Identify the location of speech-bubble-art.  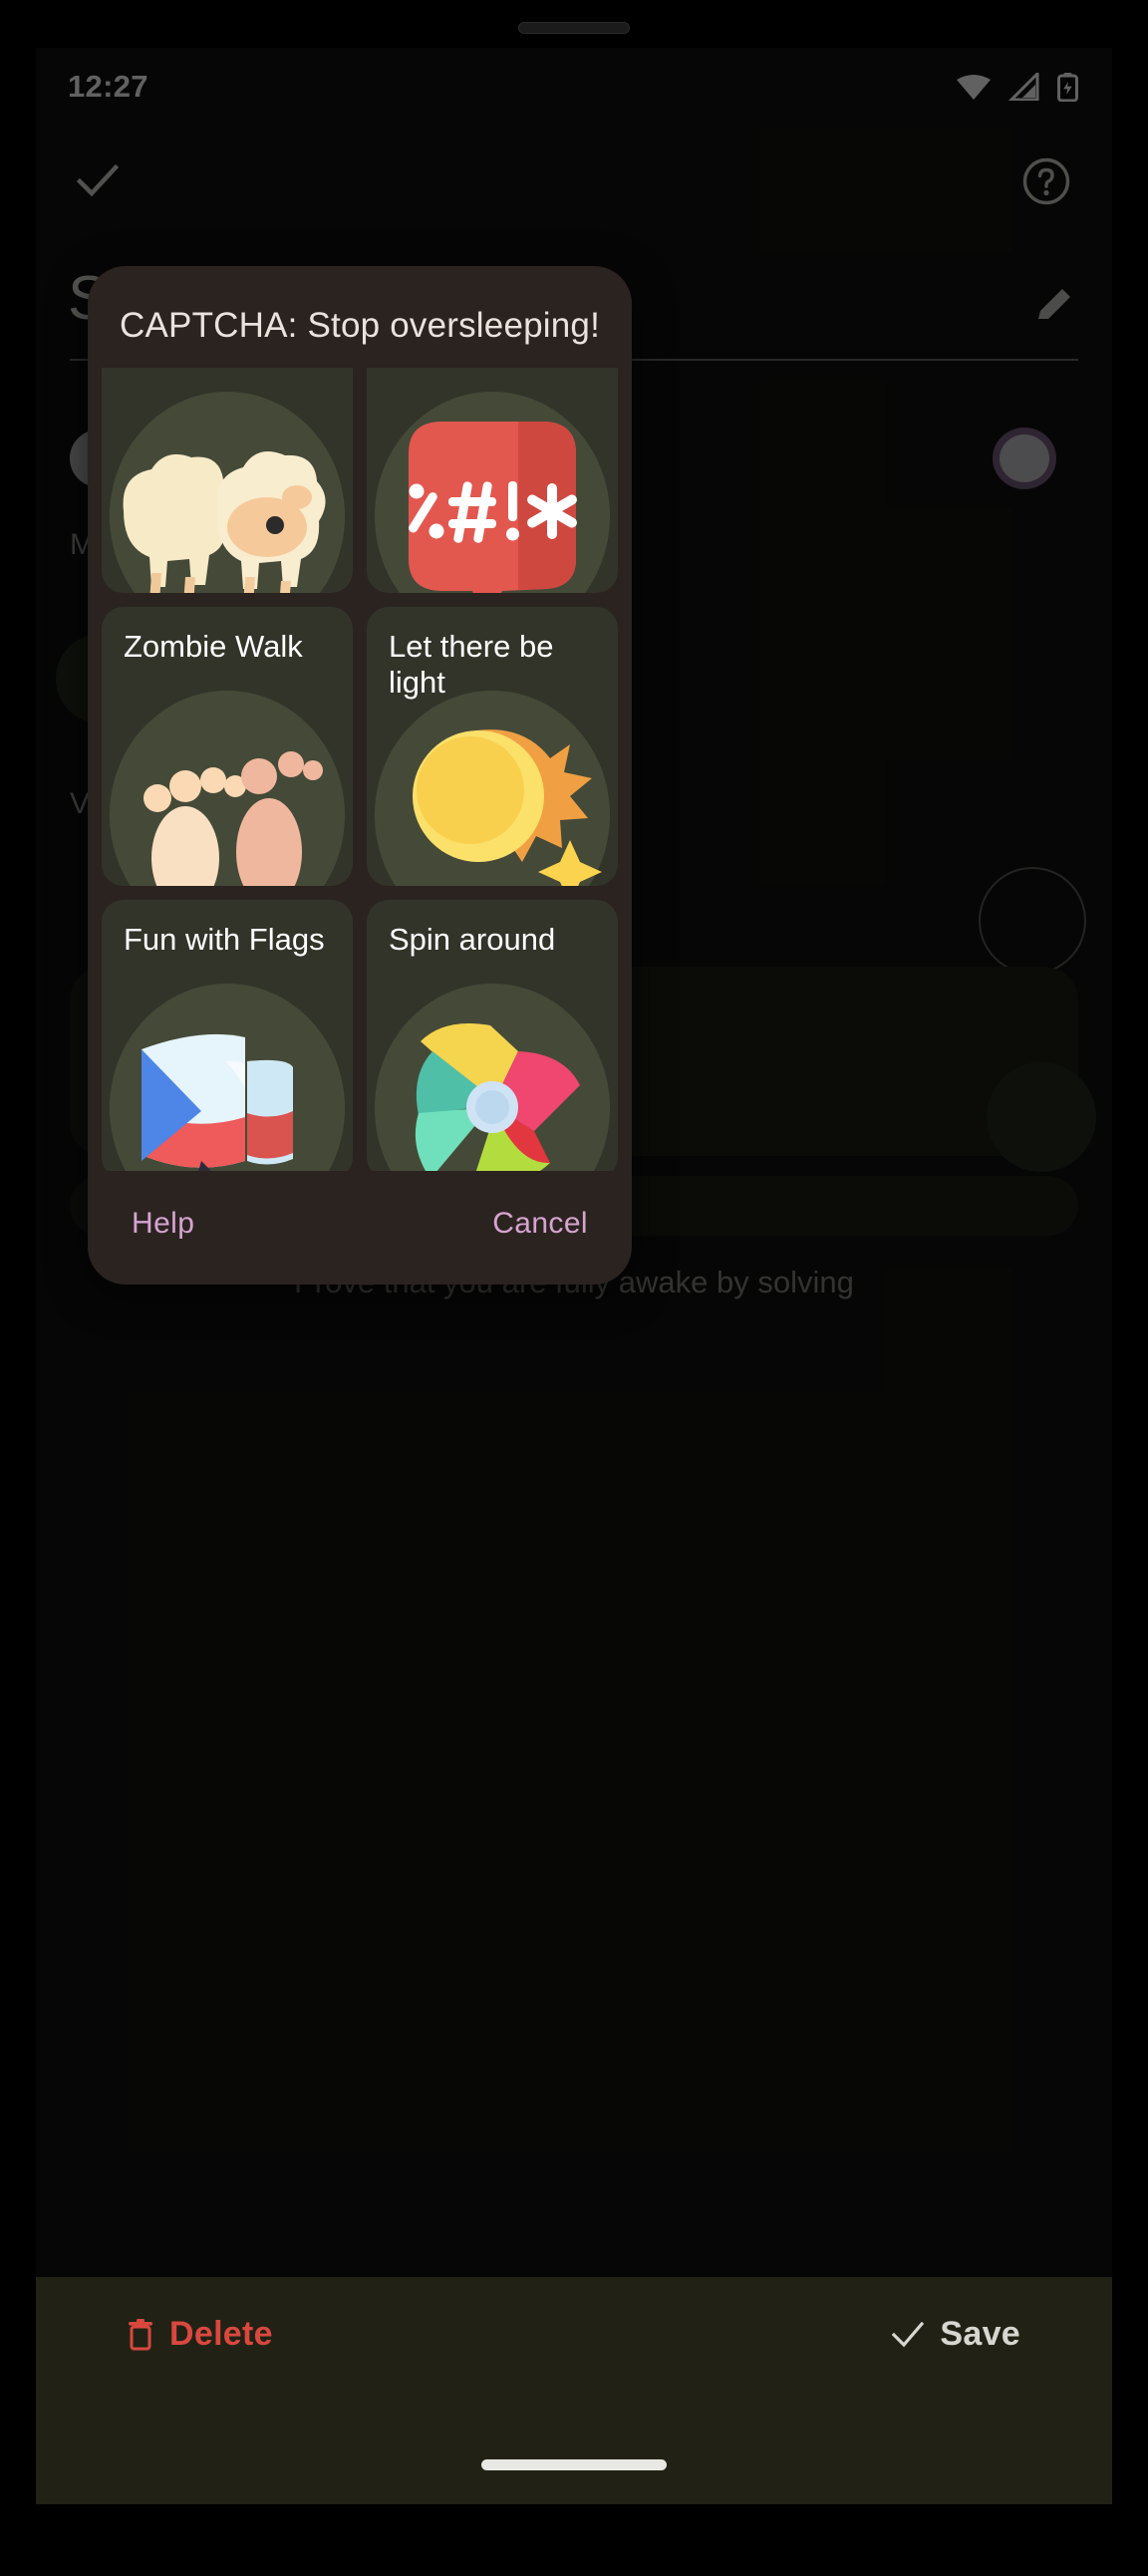
(492, 492).